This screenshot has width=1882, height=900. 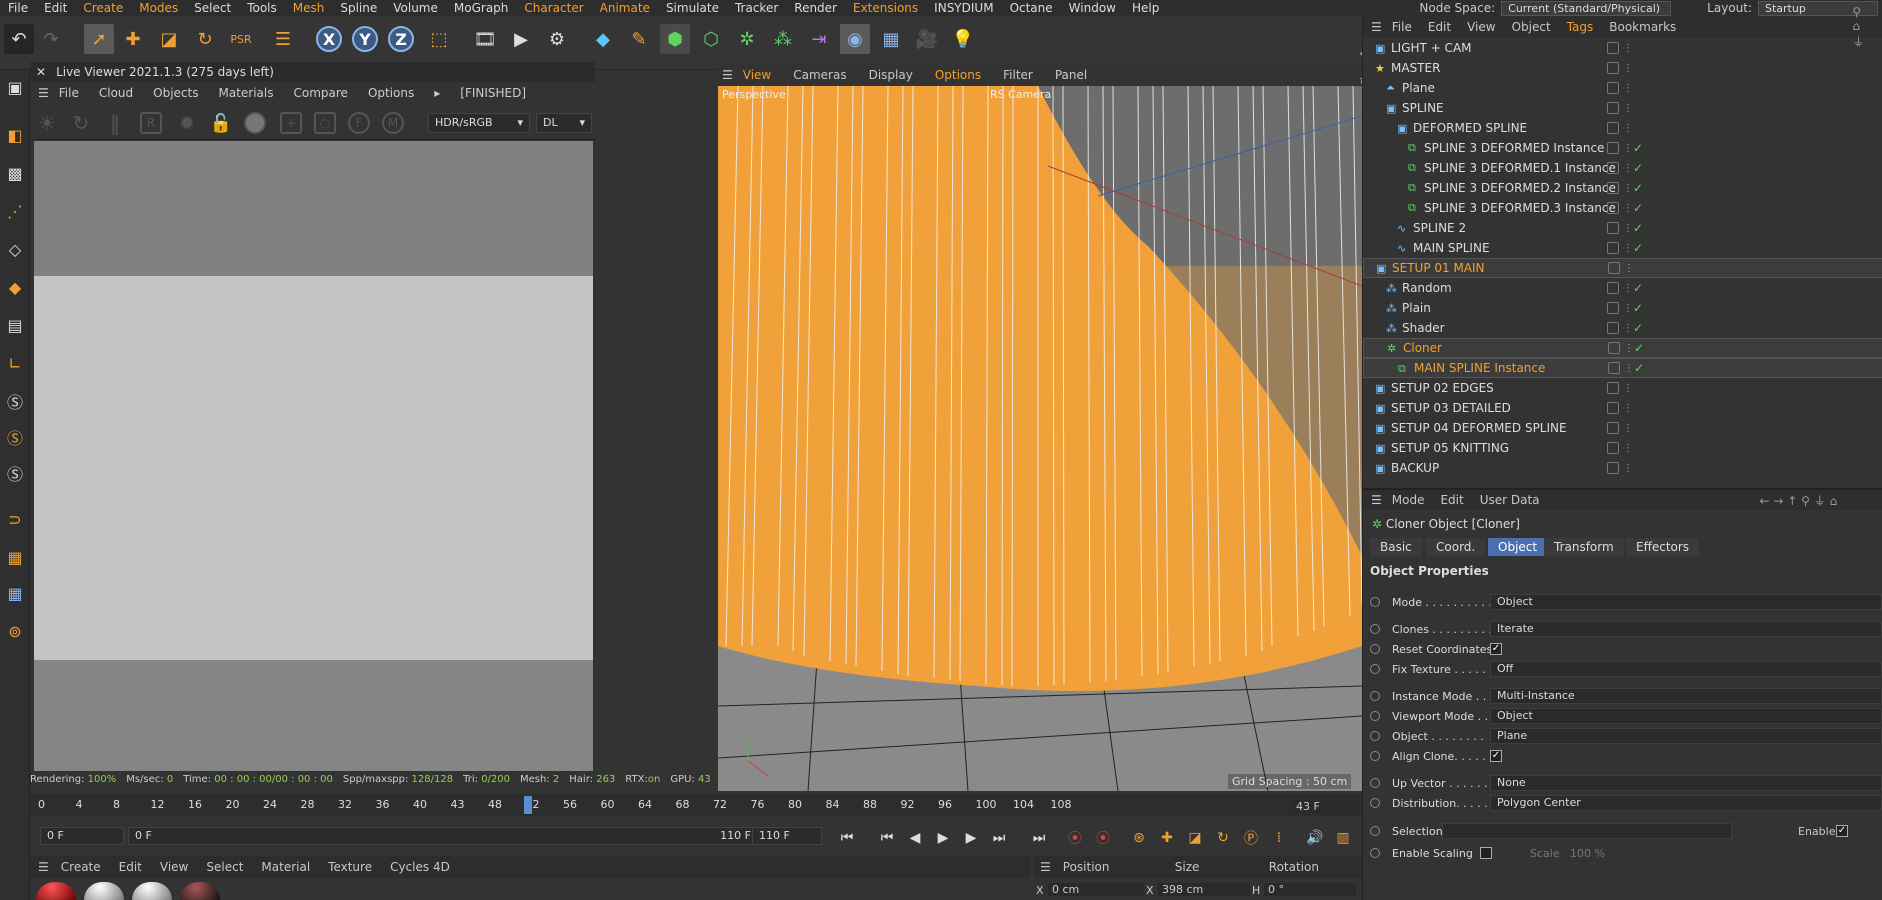 What do you see at coordinates (1622, 188) in the screenshot?
I see `object-row: ⧉ SPLINE 3 DEFORMED.2 Instance ⋮ ✓` at bounding box center [1622, 188].